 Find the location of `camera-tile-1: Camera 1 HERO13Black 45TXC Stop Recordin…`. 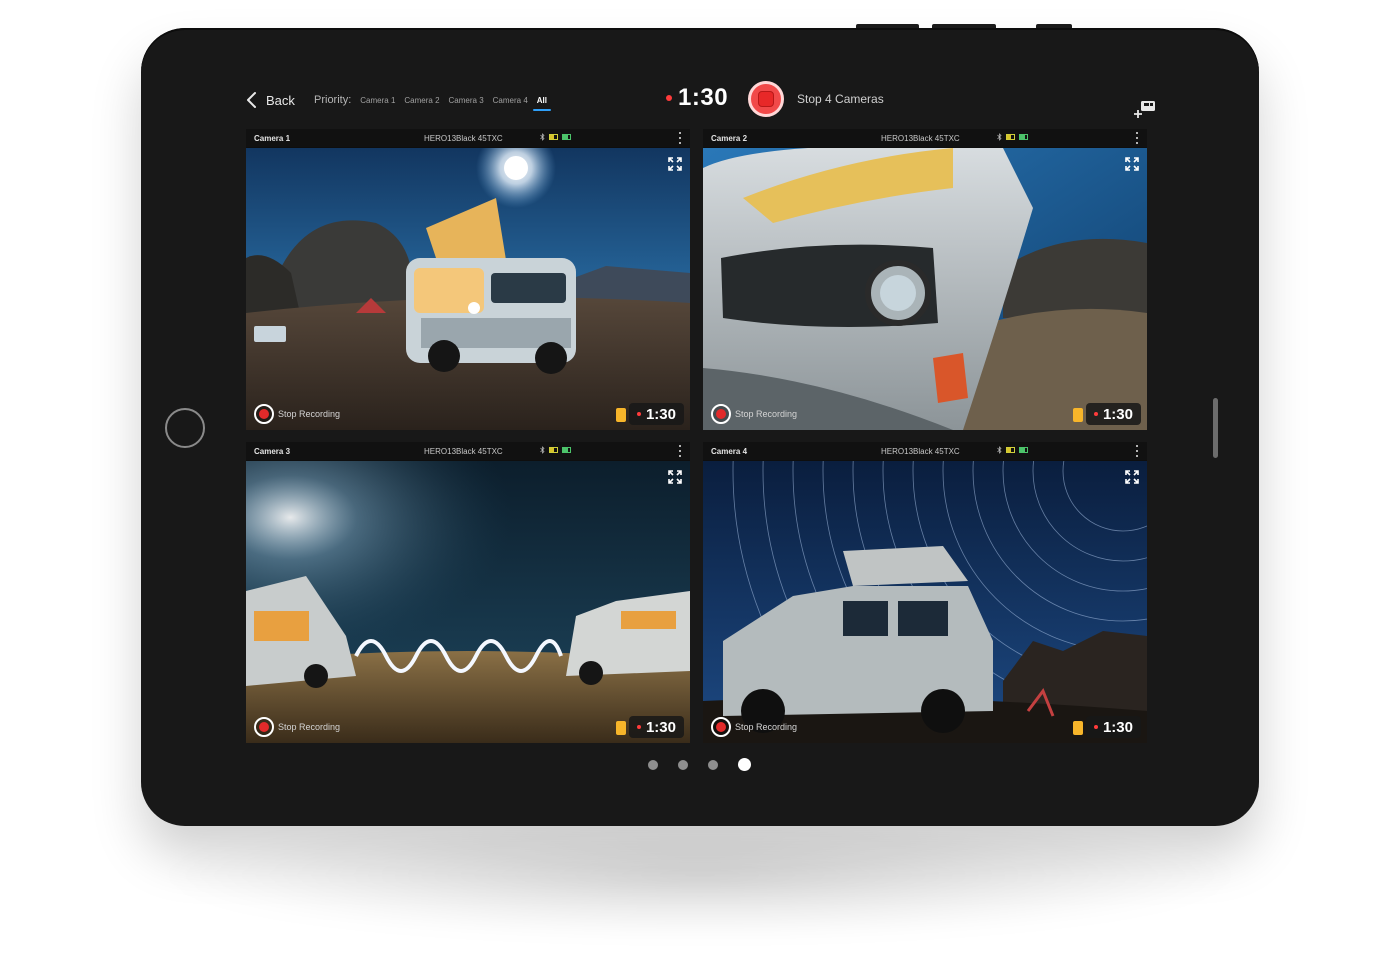

camera-tile-1: Camera 1 HERO13Black 45TXC Stop Recordin… is located at coordinates (468, 279).